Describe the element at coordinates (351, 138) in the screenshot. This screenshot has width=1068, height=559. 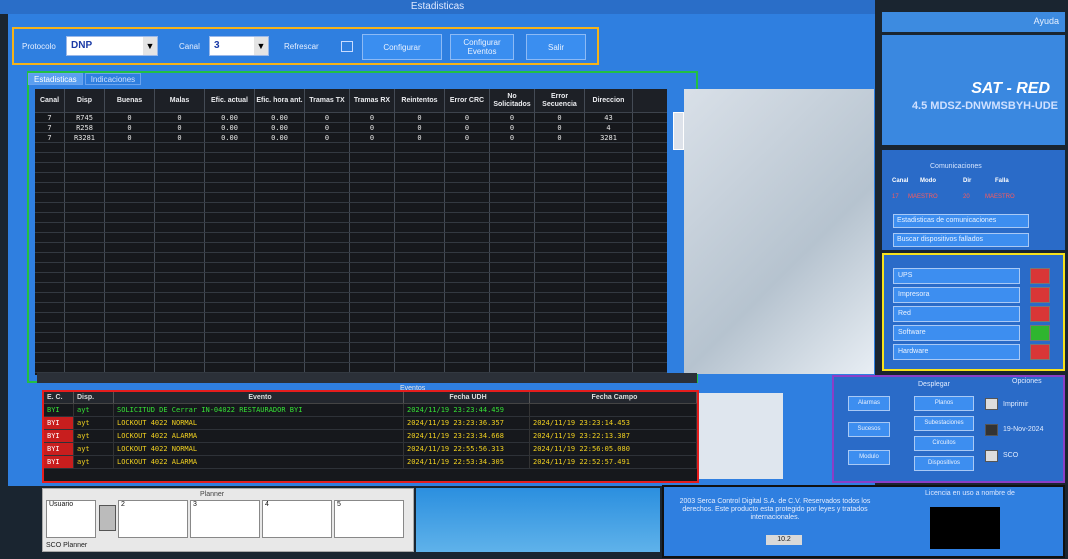
I see `table-row: 7 R3281 0 0 0.00 0.00 0 0 0 0 0 0 3281` at that location.